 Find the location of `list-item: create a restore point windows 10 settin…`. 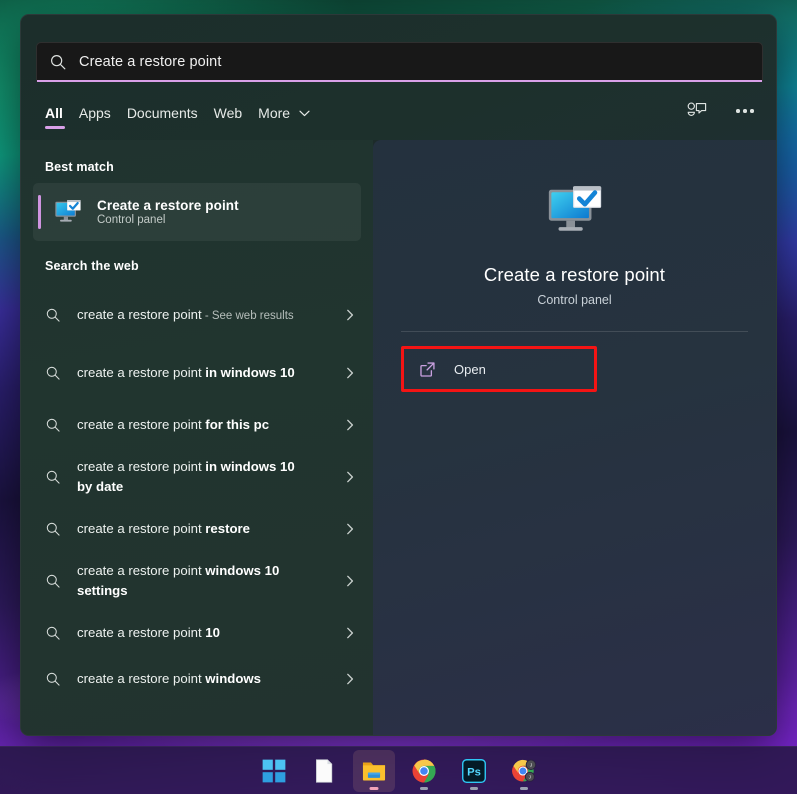

list-item: create a restore point windows 10 settin… is located at coordinates (197, 581).